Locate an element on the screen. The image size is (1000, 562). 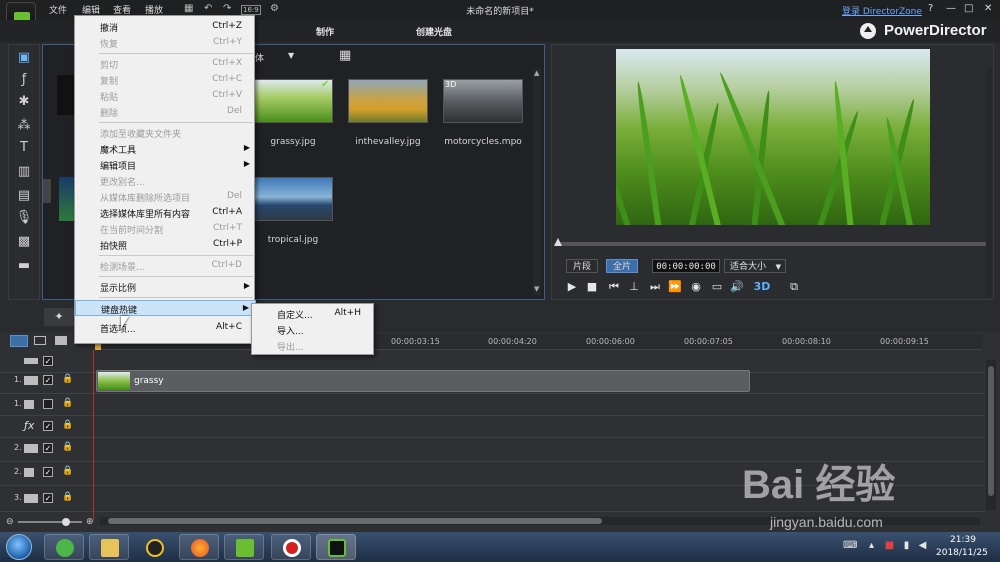
menu-file: 文件 is located at coordinates (58, 9).